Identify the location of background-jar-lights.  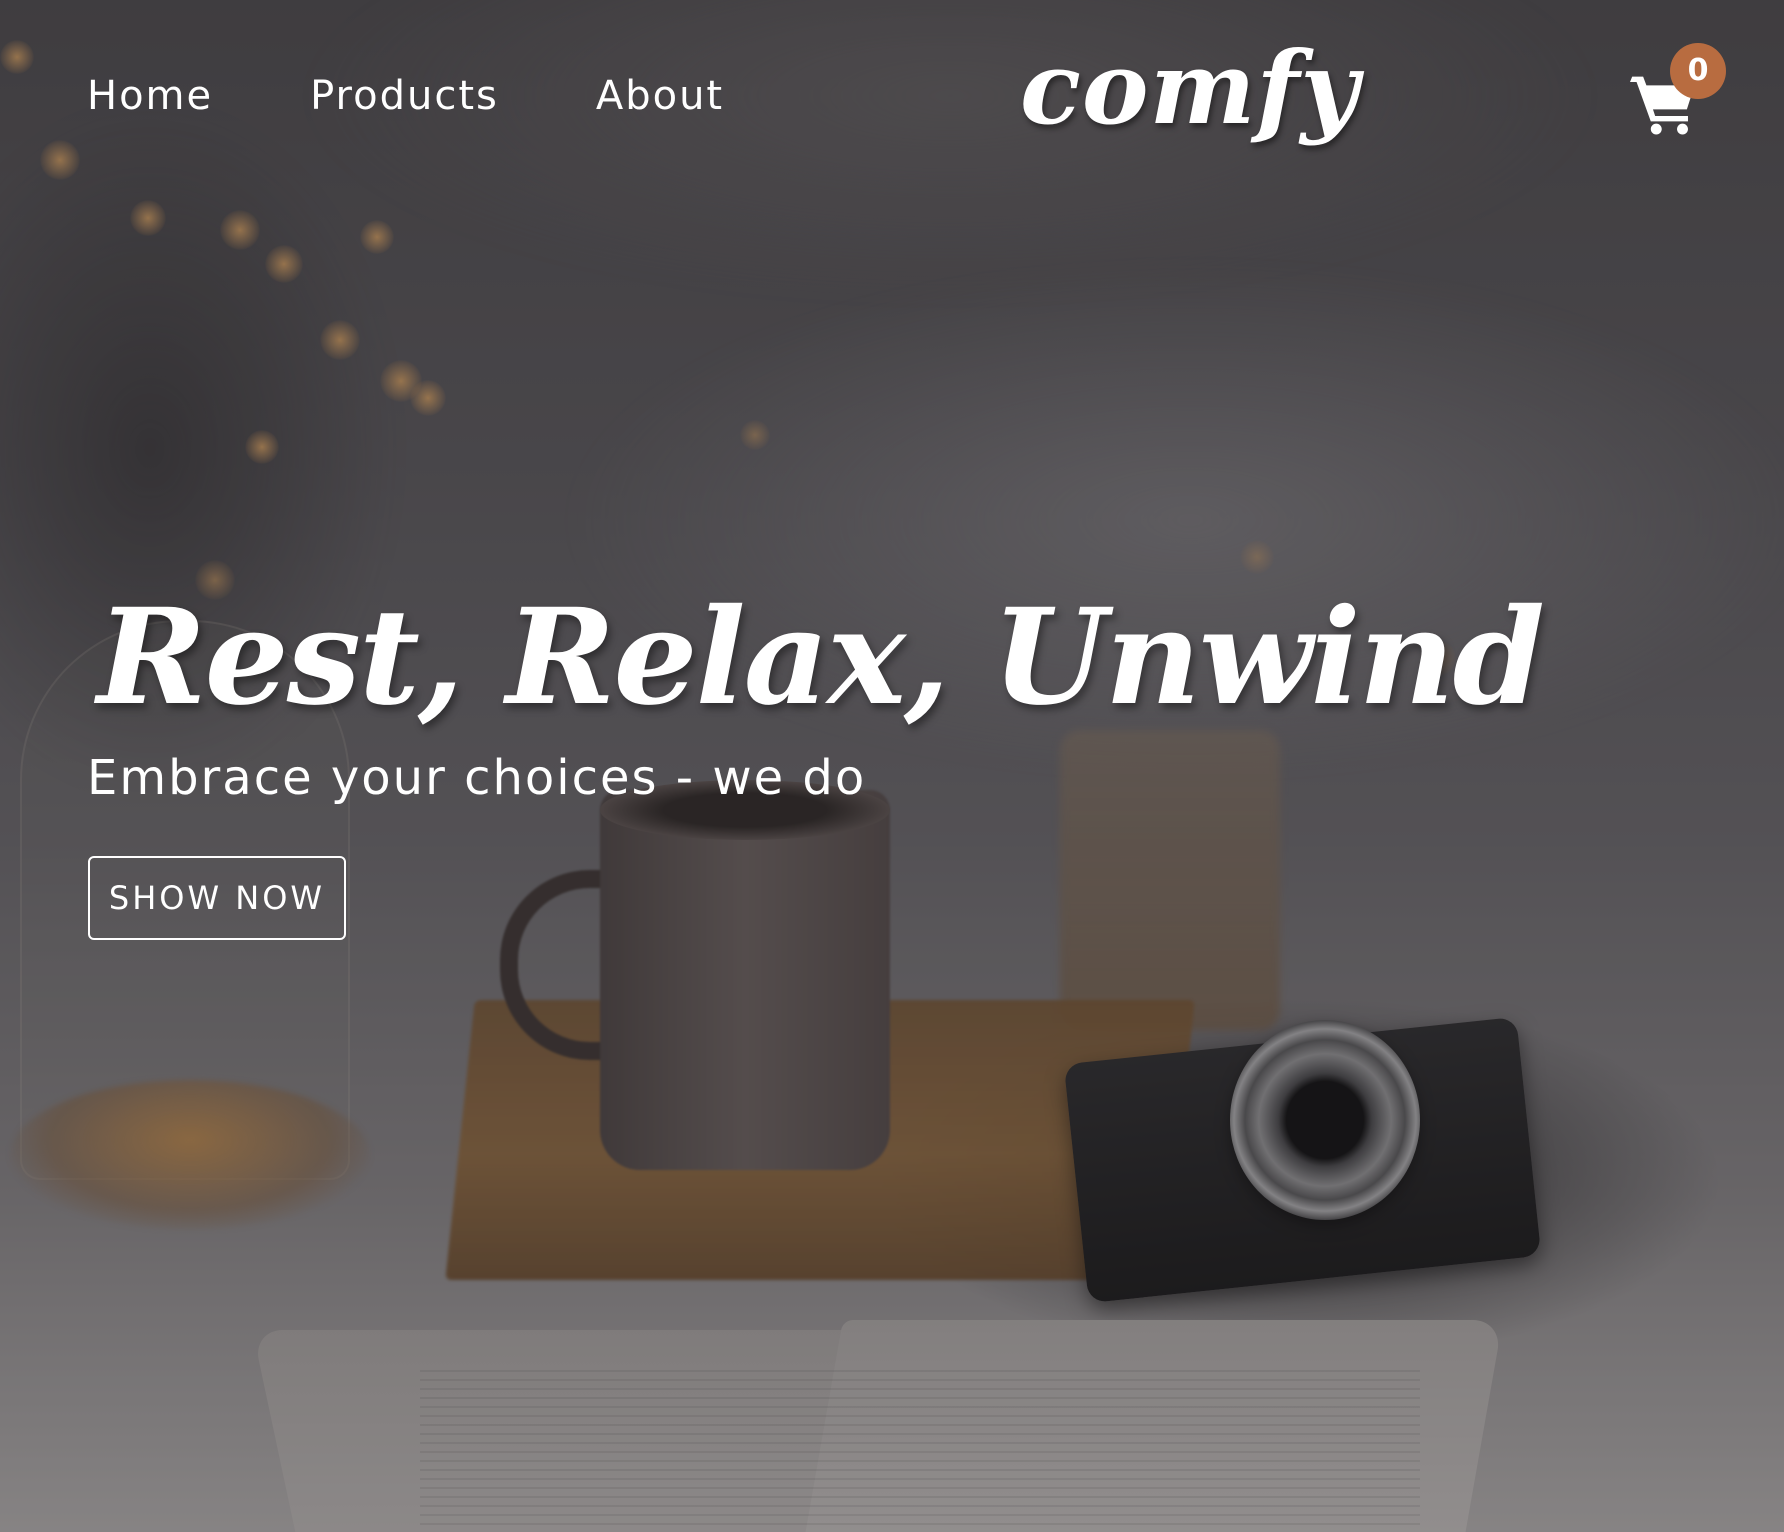
(190, 1155).